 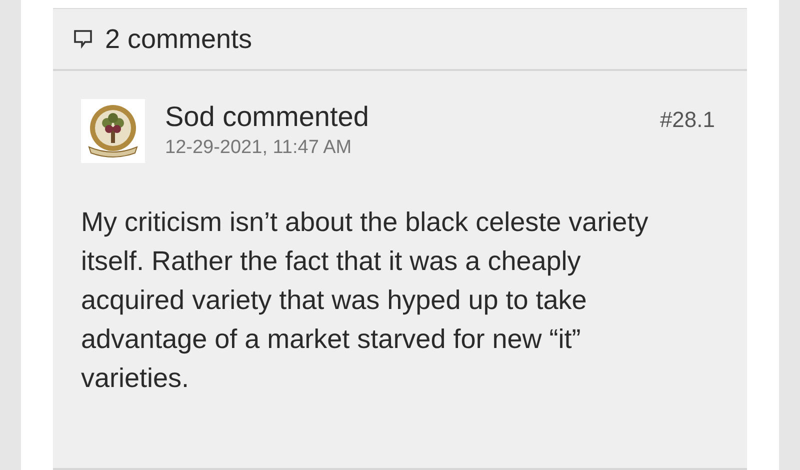 What do you see at coordinates (267, 117) in the screenshot?
I see `comment-author-line: Sod commented` at bounding box center [267, 117].